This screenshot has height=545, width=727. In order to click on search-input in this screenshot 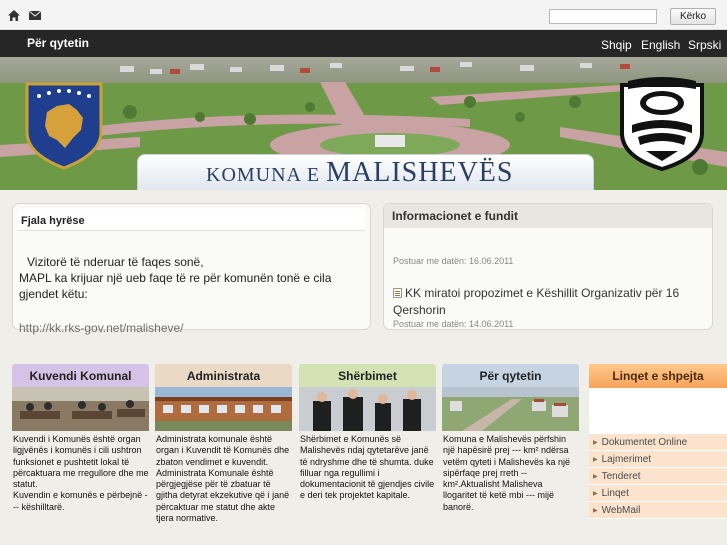, I will do `click(603, 16)`.